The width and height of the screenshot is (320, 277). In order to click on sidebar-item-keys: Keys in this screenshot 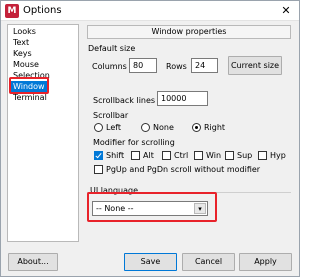, I will do `click(22, 53)`.